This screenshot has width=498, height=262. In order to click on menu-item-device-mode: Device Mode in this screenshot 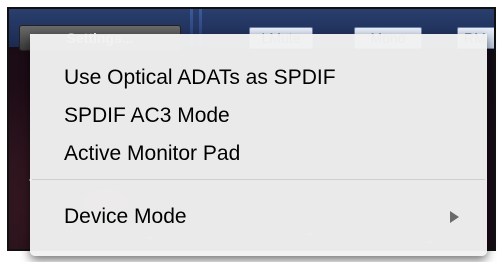, I will do `click(258, 217)`.